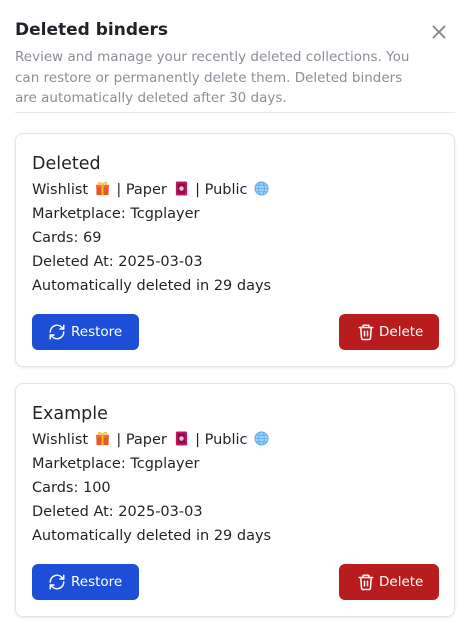 Image resolution: width=468 pixels, height=627 pixels. What do you see at coordinates (92, 30) in the screenshot?
I see `dialog-title: Deleted binders` at bounding box center [92, 30].